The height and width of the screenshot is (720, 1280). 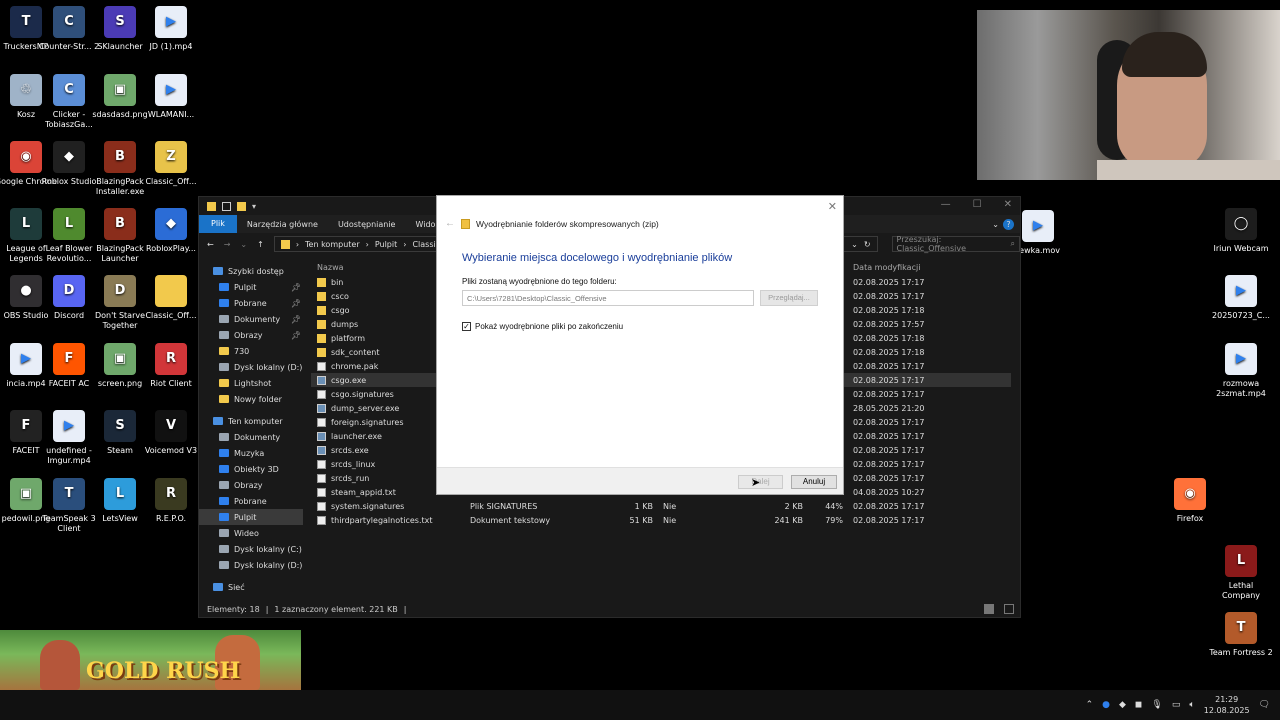 What do you see at coordinates (218, 224) in the screenshot?
I see `tab-plik: Plik` at bounding box center [218, 224].